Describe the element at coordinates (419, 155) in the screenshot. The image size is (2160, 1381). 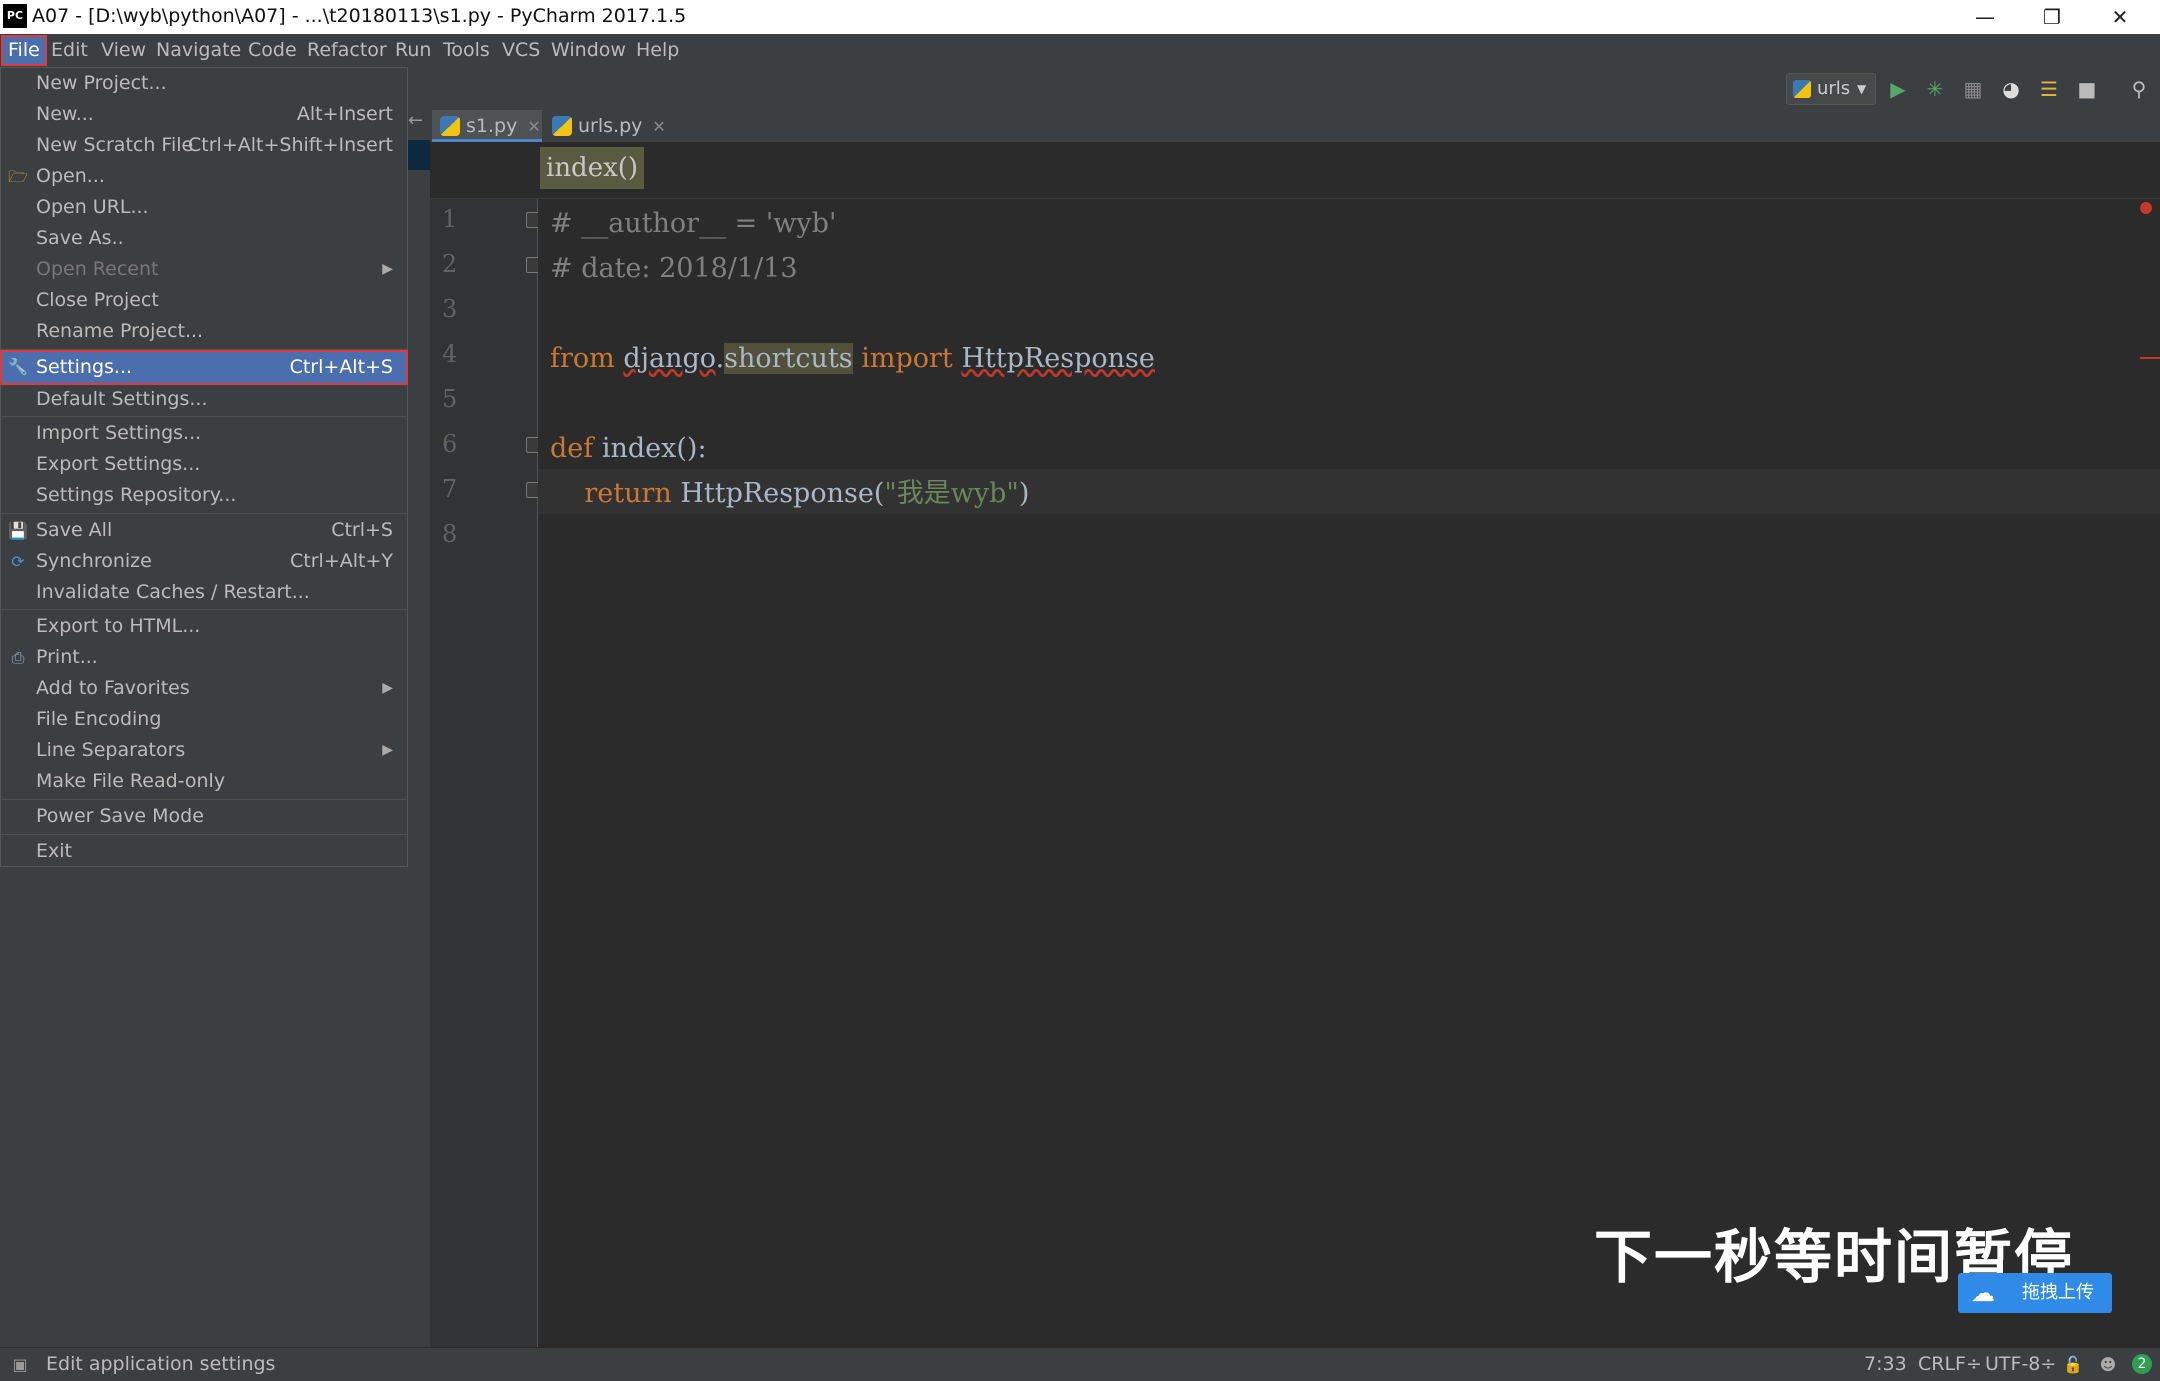
I see `selected-tree-row` at that location.